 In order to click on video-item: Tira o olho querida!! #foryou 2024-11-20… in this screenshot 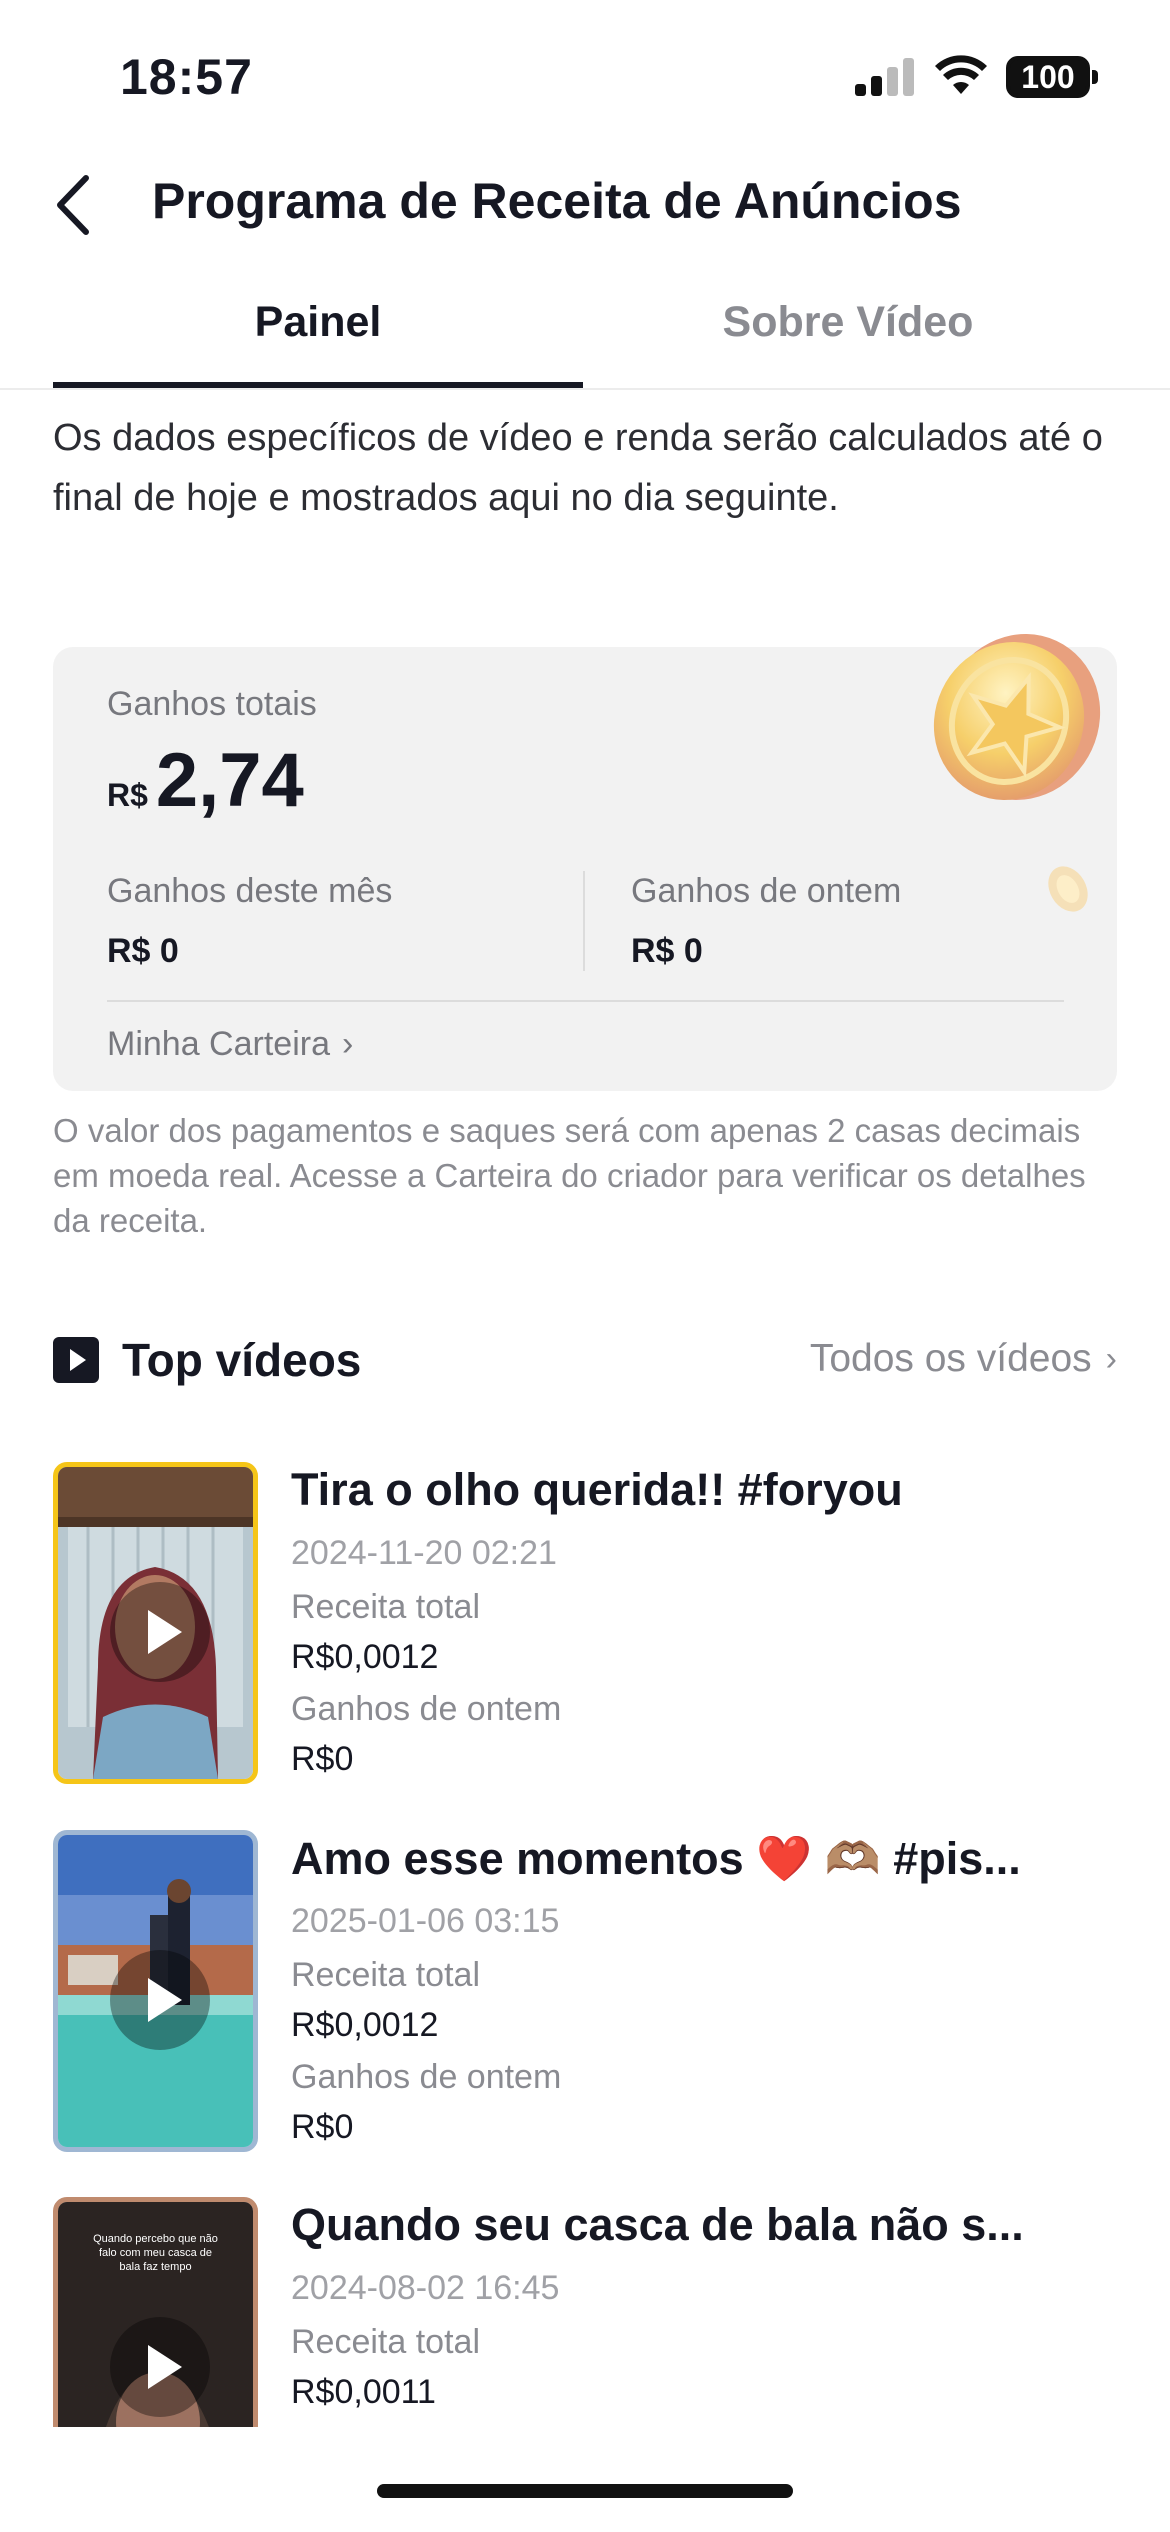, I will do `click(585, 1627)`.